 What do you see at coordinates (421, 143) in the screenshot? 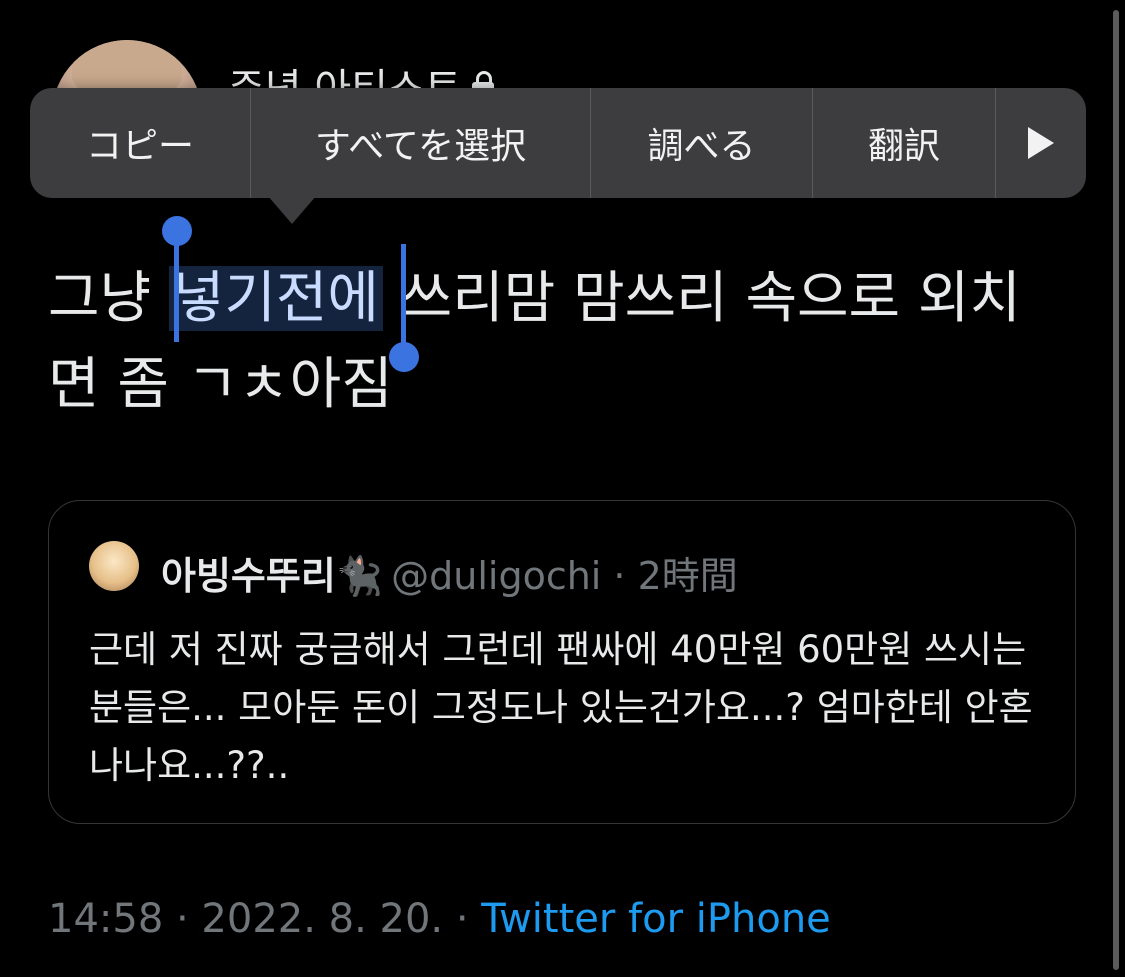
I see `select-all-menu-item: すべてを選択` at bounding box center [421, 143].